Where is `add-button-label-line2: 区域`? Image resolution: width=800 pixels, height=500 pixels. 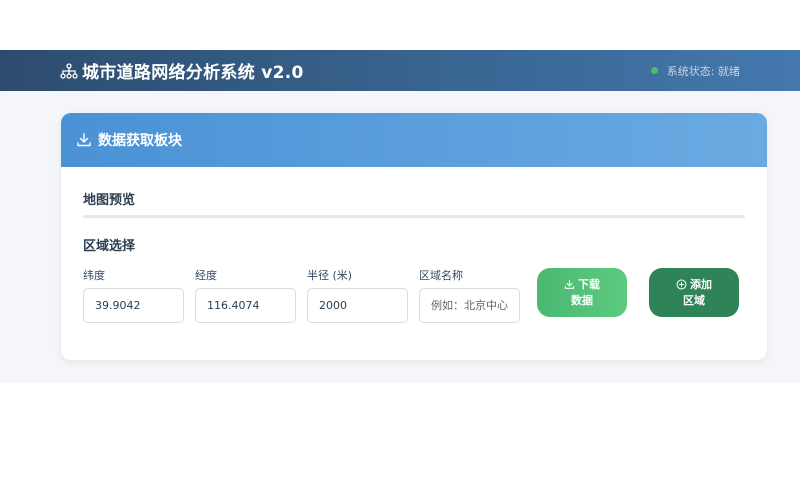
add-button-label-line2: 区域 is located at coordinates (694, 300).